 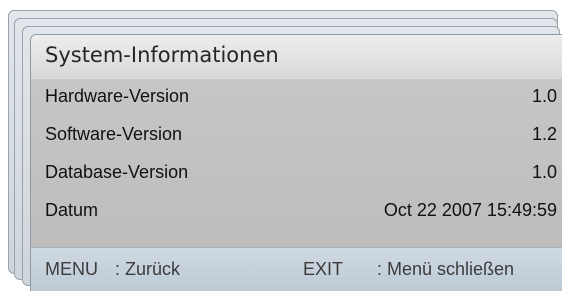 What do you see at coordinates (470, 210) in the screenshot?
I see `info-value: Oct 22 2007 15:49:59` at bounding box center [470, 210].